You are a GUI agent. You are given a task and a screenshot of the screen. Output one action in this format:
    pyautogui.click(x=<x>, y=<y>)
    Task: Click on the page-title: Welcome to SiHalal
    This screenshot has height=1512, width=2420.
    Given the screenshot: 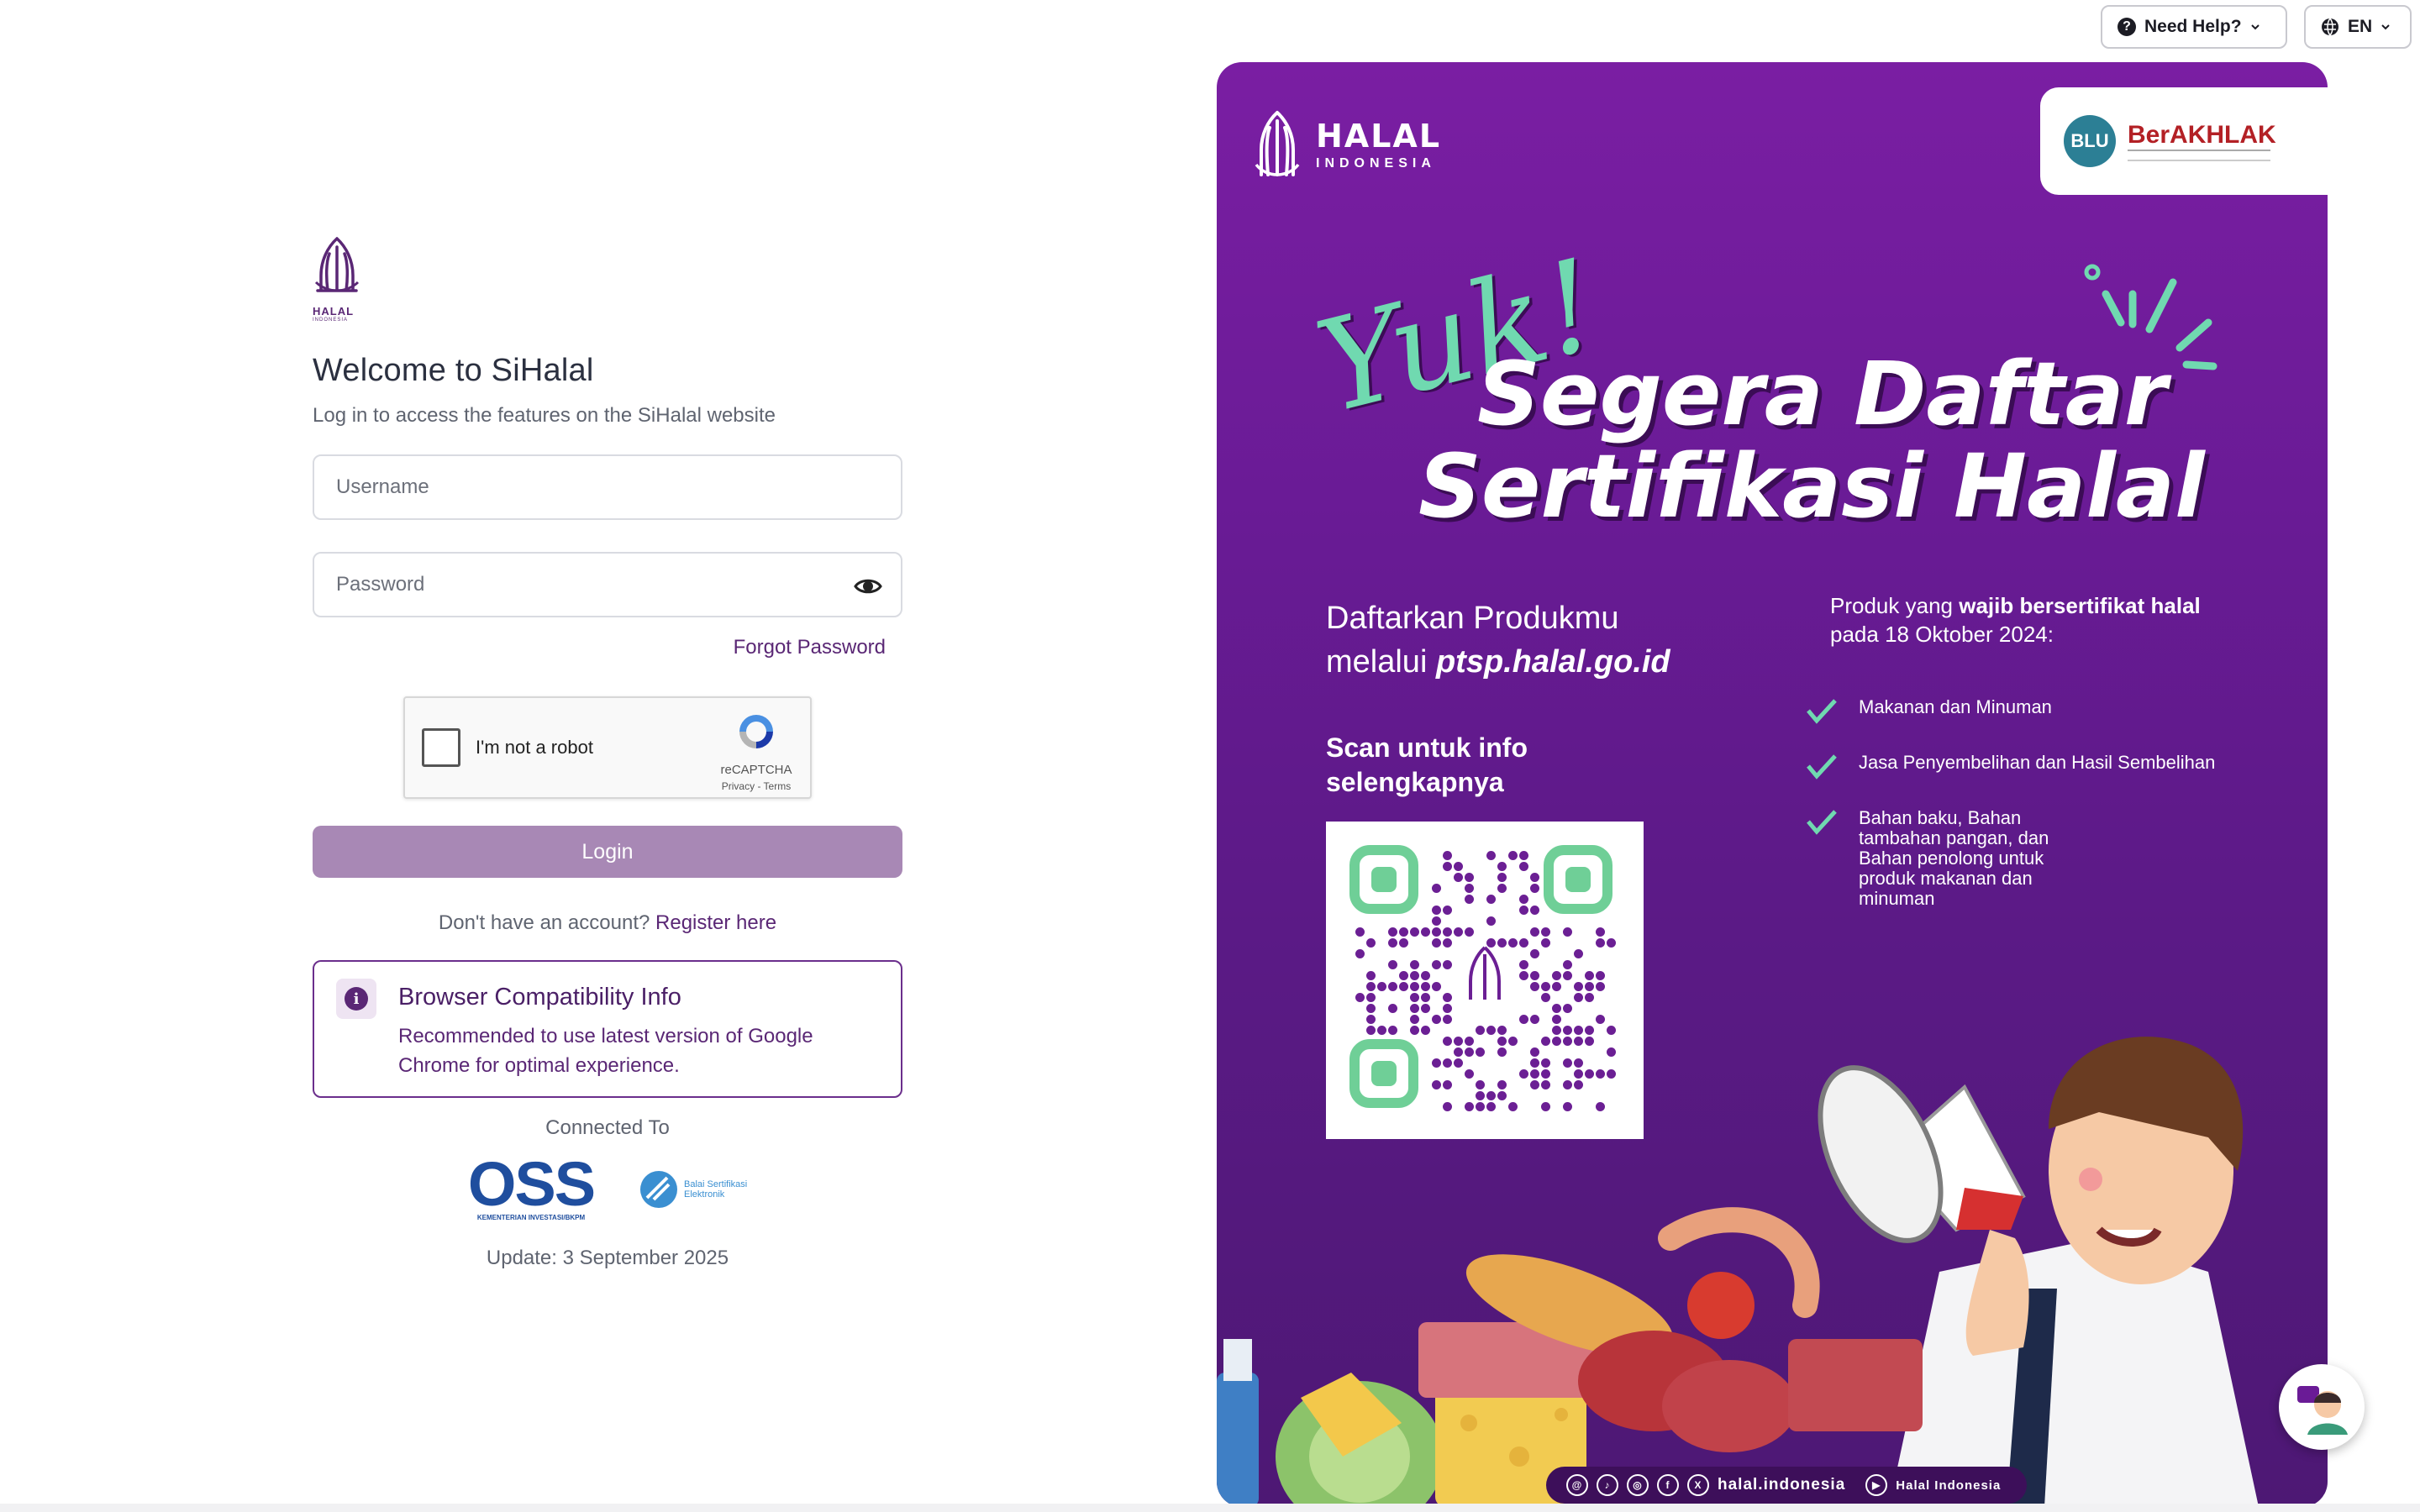 What is the action you would take?
    pyautogui.click(x=453, y=370)
    